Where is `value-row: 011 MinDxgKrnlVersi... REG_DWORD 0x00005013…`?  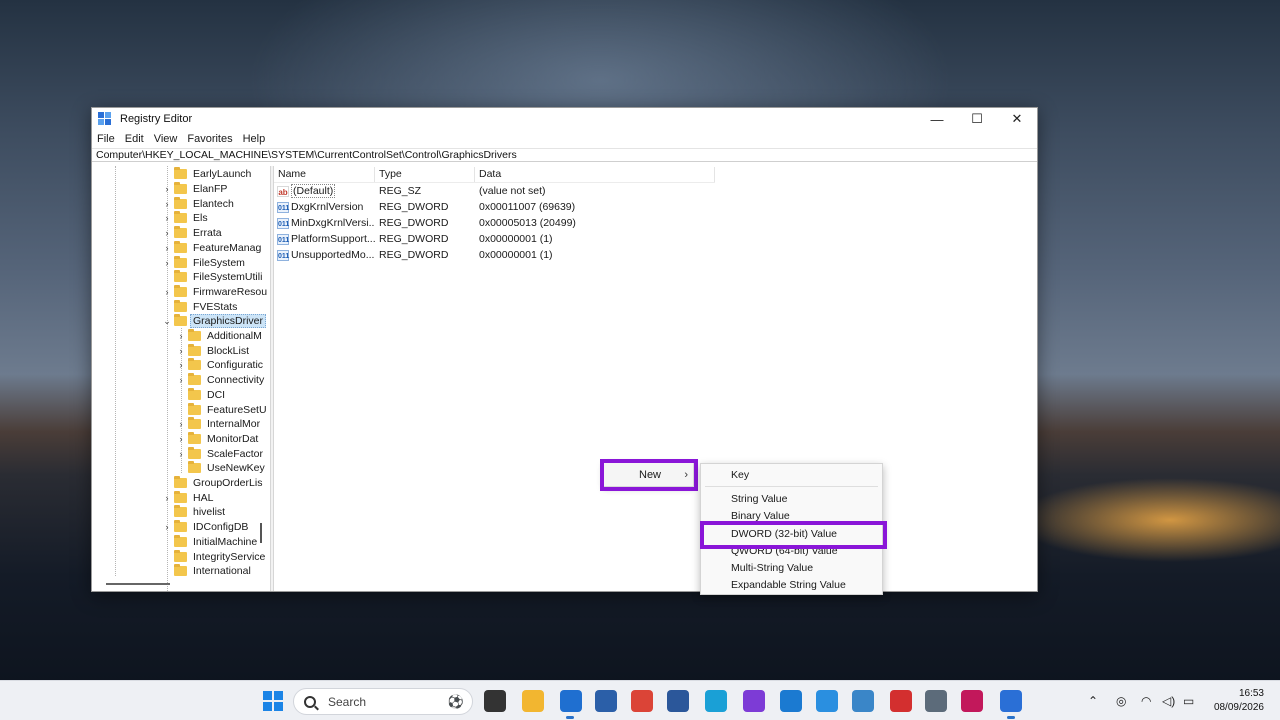
value-row: 011 MinDxgKrnlVersi... REG_DWORD 0x00005013… is located at coordinates (655, 223).